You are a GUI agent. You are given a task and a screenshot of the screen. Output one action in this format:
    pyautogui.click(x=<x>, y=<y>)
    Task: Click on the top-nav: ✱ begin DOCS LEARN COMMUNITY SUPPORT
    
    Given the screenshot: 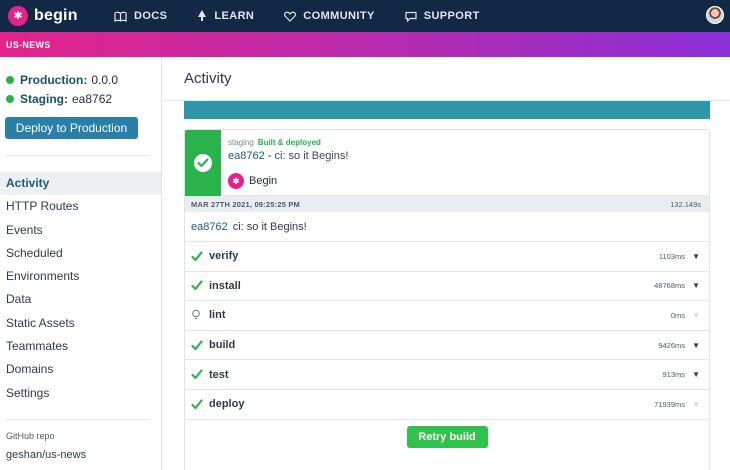 What is the action you would take?
    pyautogui.click(x=365, y=16)
    